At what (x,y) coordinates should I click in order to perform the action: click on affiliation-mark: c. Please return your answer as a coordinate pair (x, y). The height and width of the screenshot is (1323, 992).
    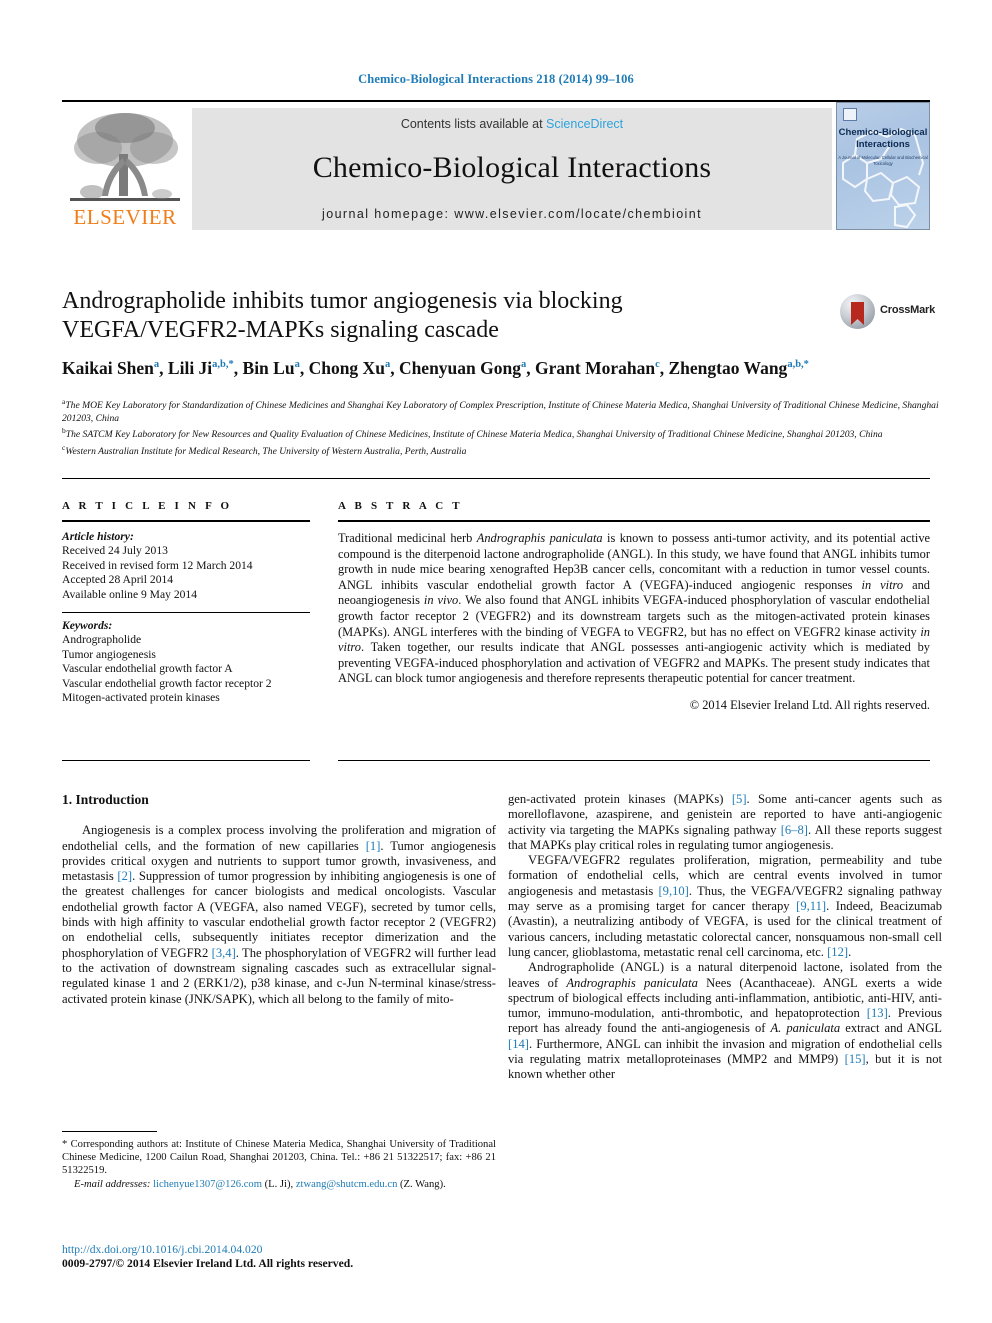
    Looking at the image, I should click on (64, 448).